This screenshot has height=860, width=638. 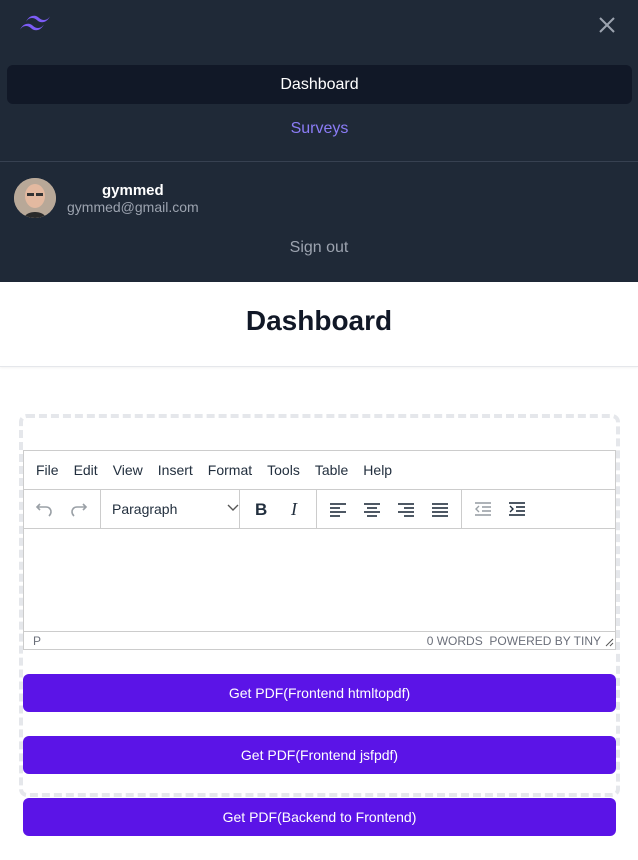 I want to click on menu-edit: Edit, so click(x=86, y=470).